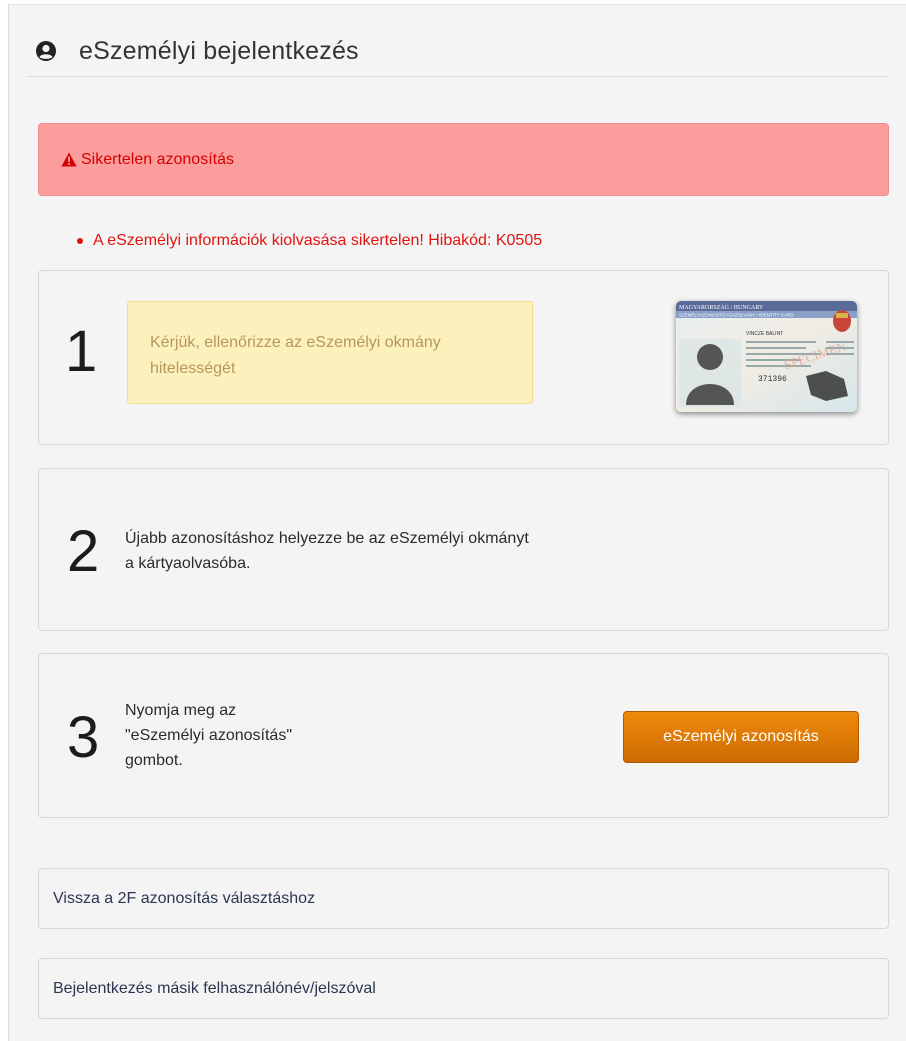 The image size is (906, 1041). I want to click on card-number-text: 371396, so click(772, 379).